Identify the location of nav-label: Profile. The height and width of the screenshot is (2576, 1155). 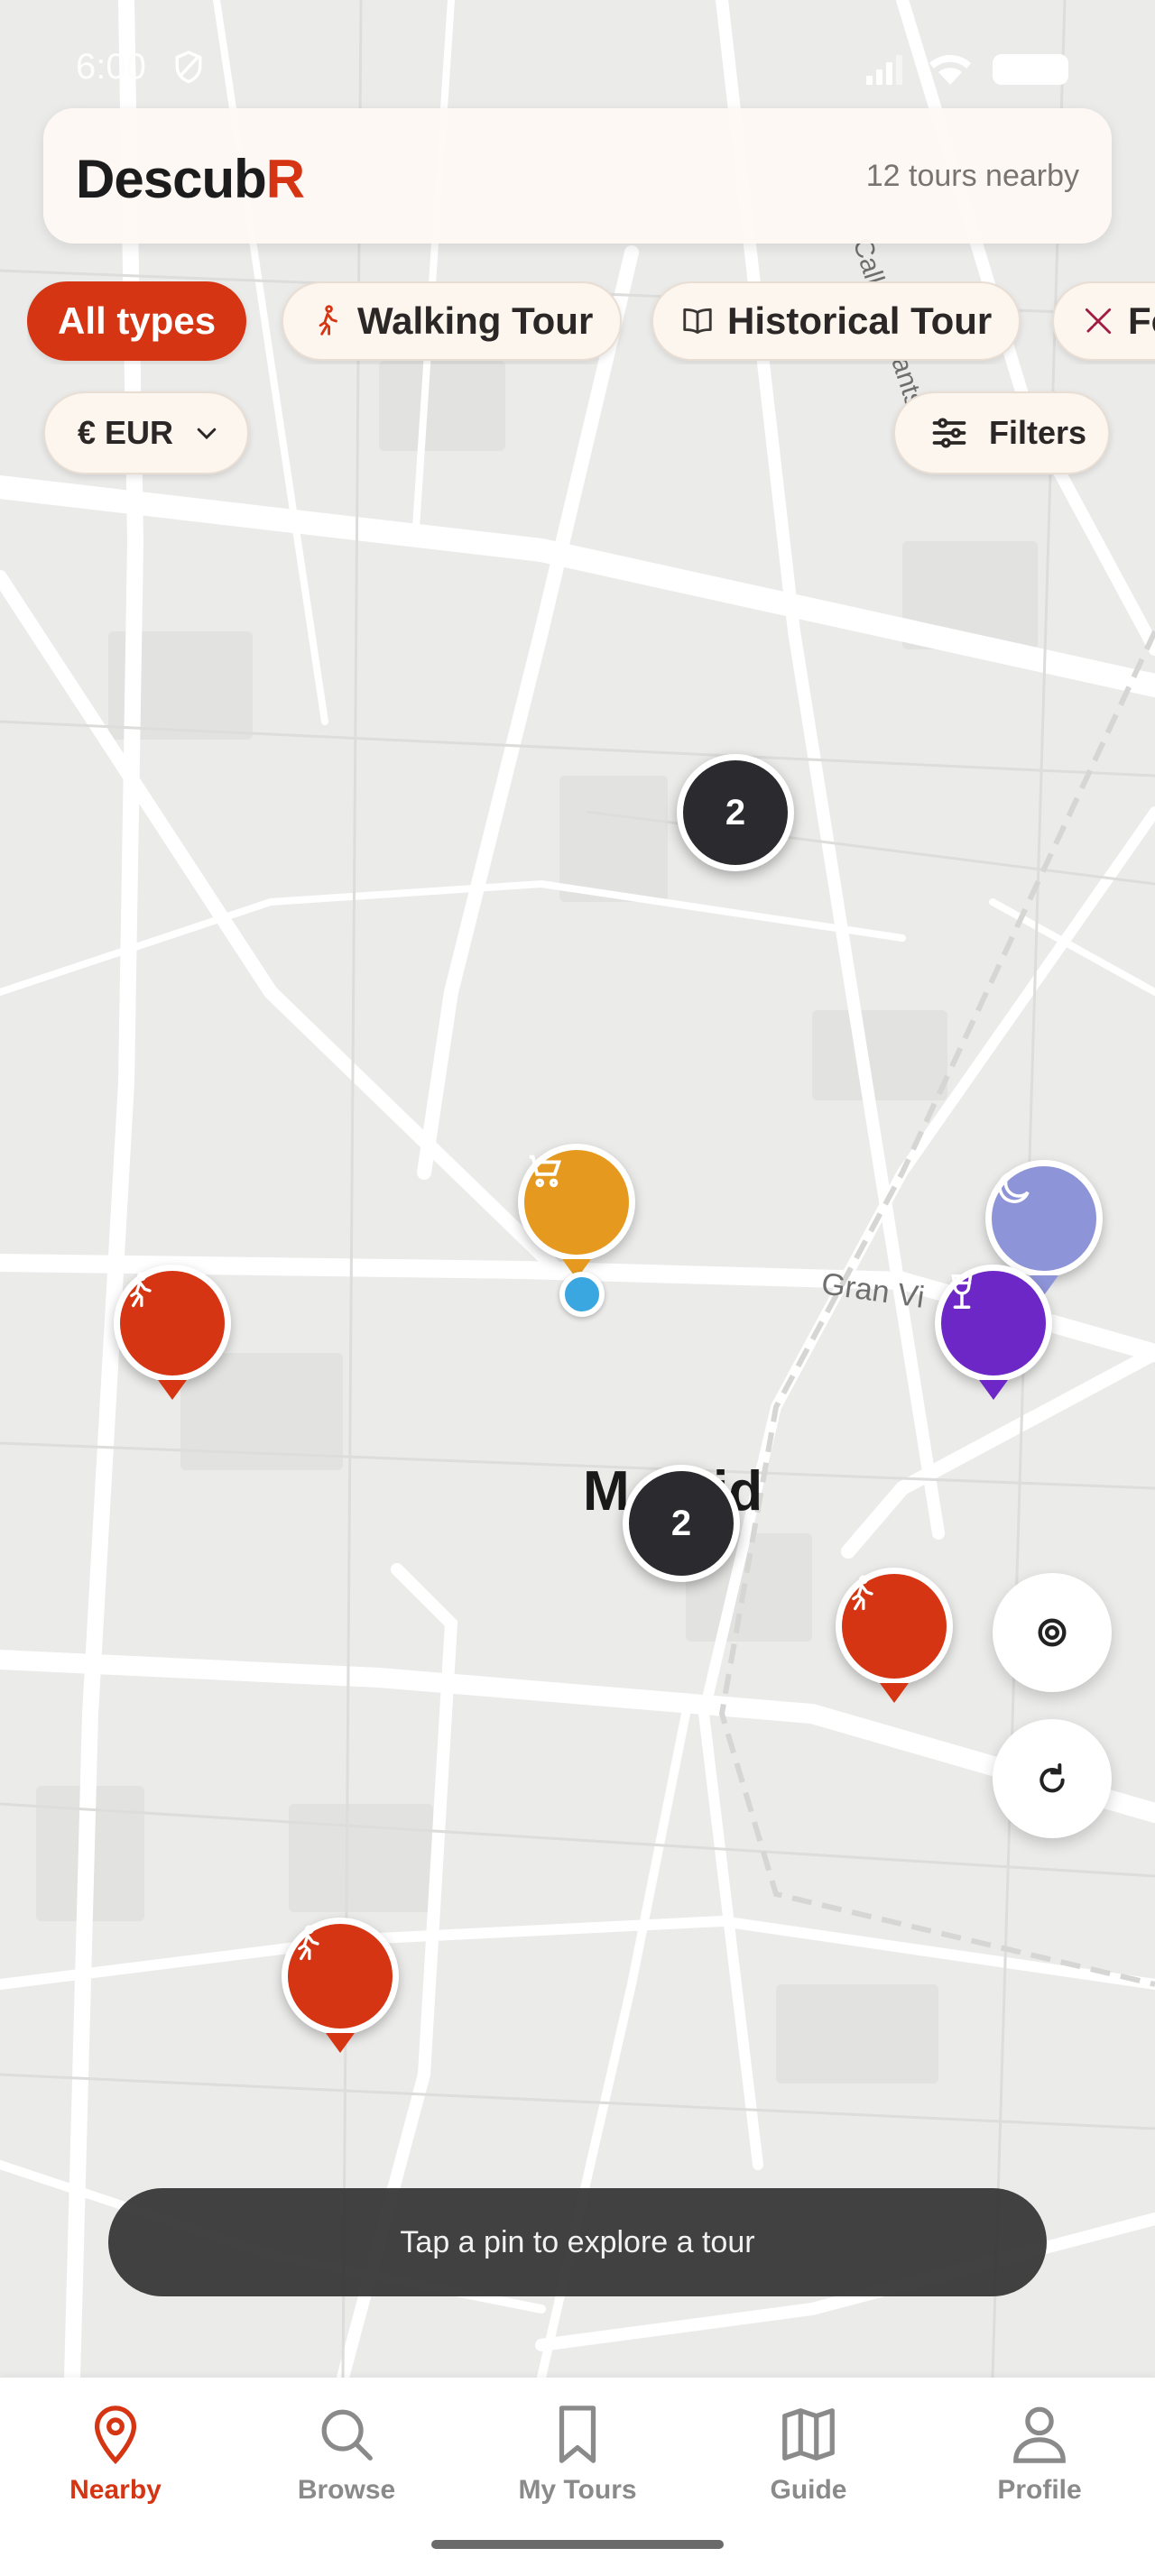
(1039, 2490).